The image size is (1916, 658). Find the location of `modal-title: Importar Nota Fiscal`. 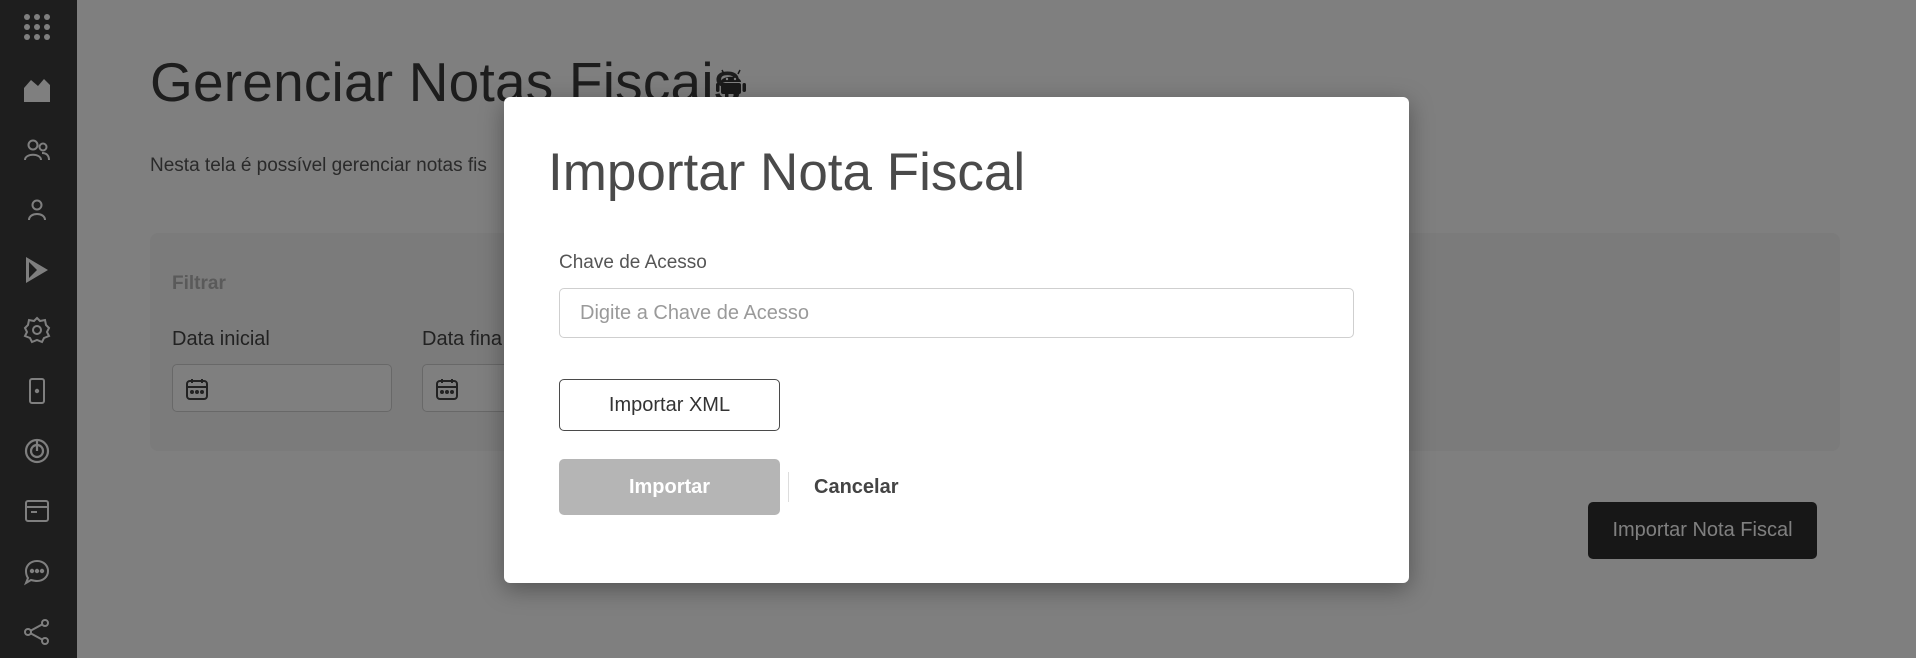

modal-title: Importar Nota Fiscal is located at coordinates (787, 172).